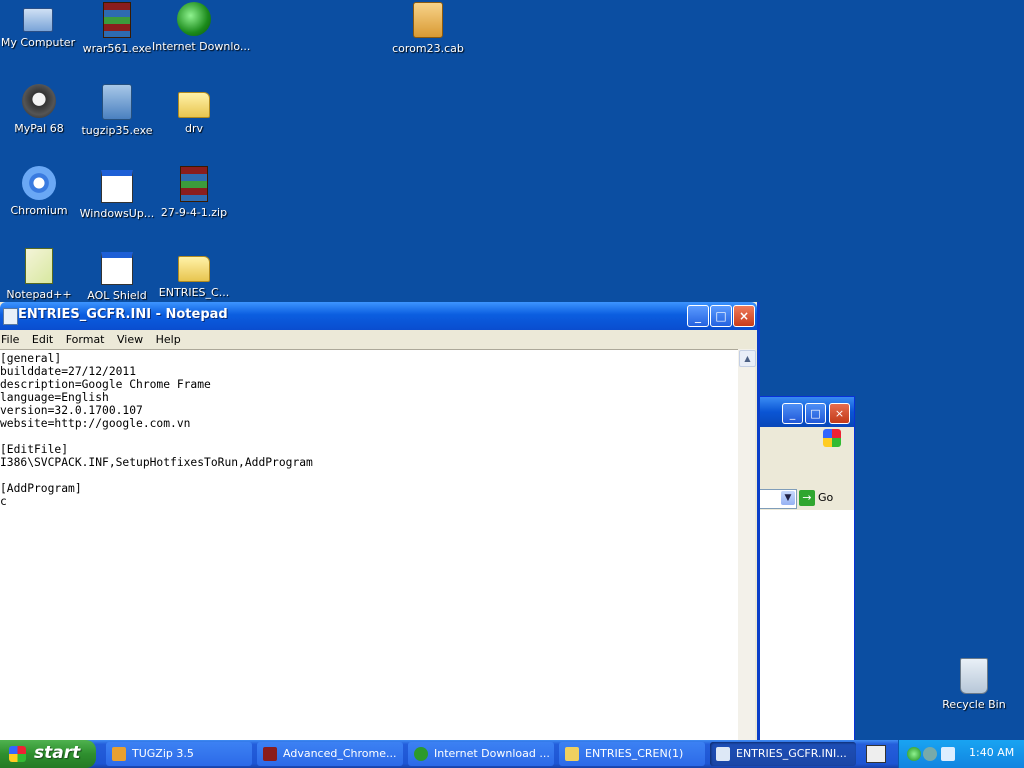  What do you see at coordinates (378, 339) in the screenshot?
I see `menu-bar: File Edit Format View Help` at bounding box center [378, 339].